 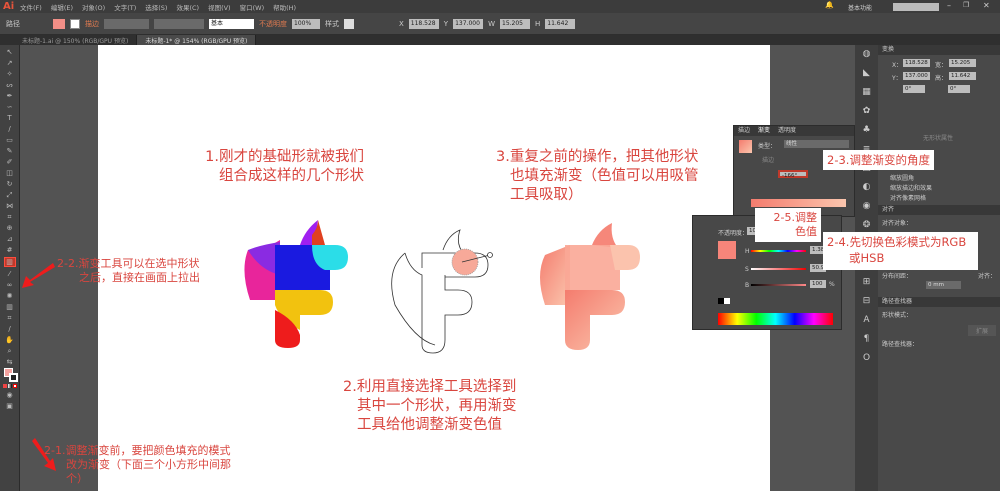 What do you see at coordinates (829, 5) in the screenshot?
I see `bell-icon: 🔔` at bounding box center [829, 5].